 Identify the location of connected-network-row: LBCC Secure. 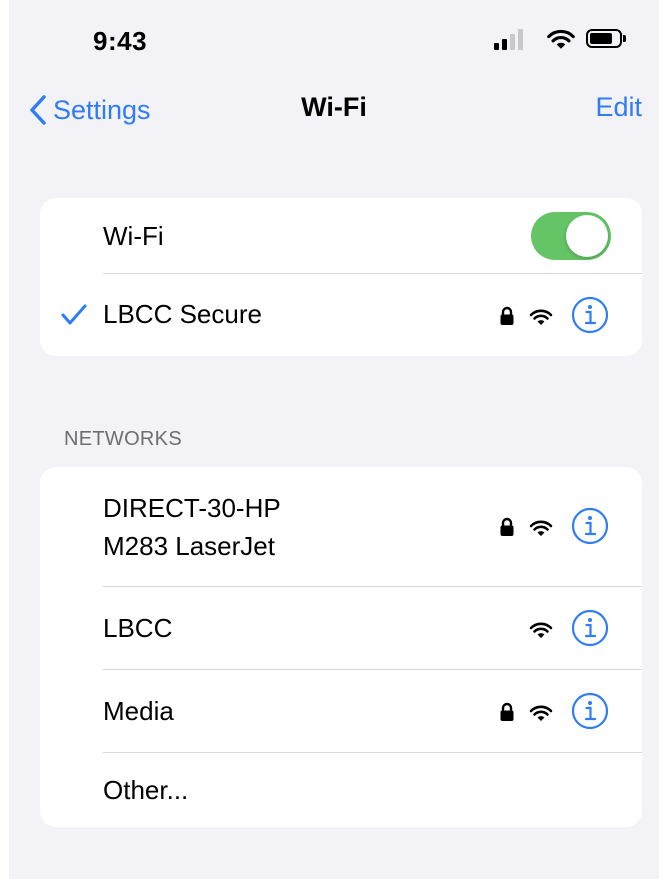
(341, 315).